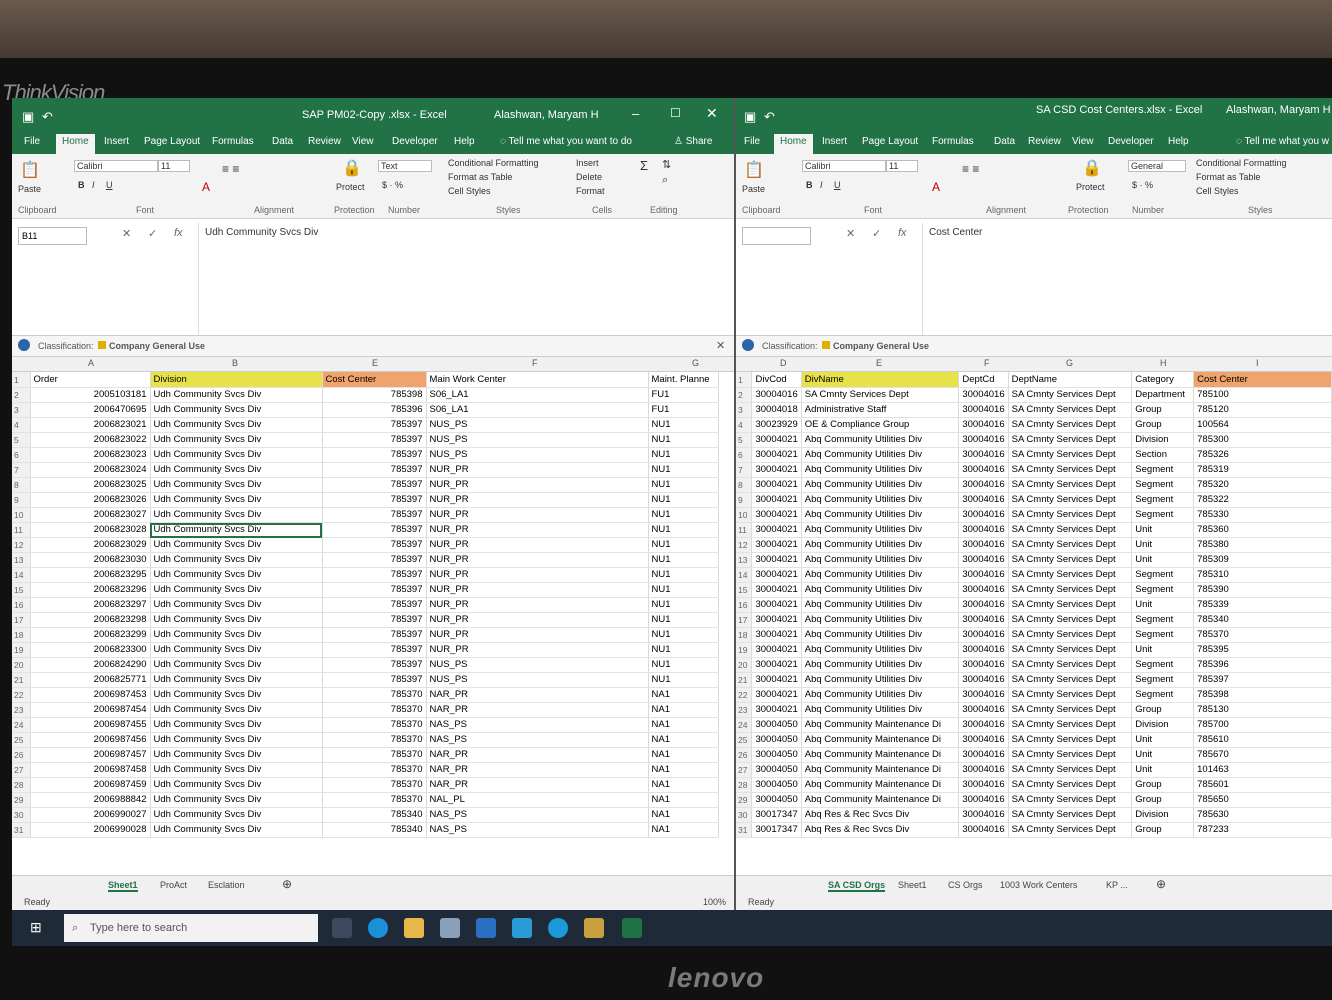  I want to click on cell: Division, so click(1163, 725).